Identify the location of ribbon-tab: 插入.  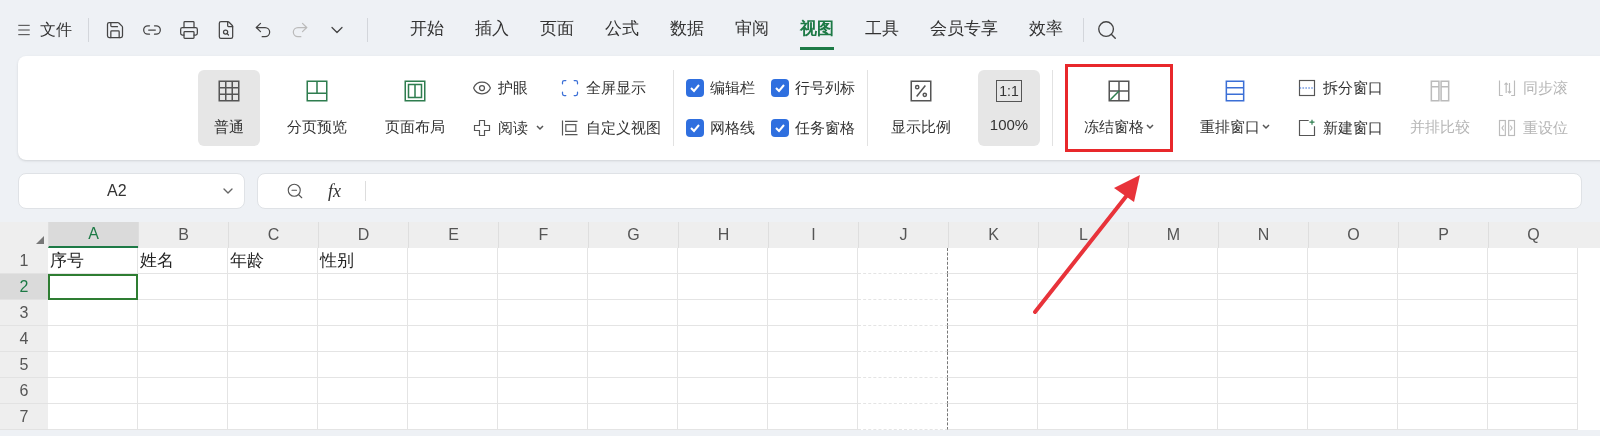
(492, 30).